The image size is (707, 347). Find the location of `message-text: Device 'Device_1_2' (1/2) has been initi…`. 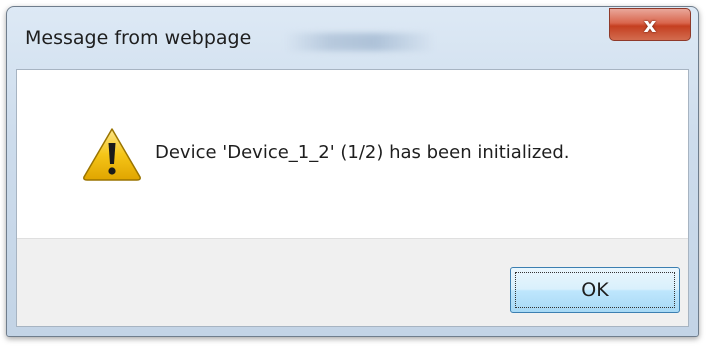

message-text: Device 'Device_1_2' (1/2) has been initi… is located at coordinates (362, 152).